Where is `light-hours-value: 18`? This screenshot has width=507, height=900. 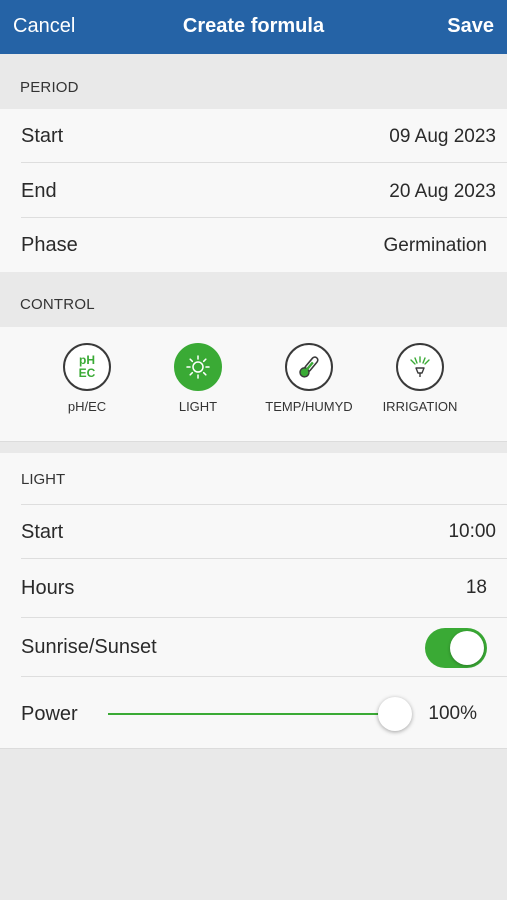 light-hours-value: 18 is located at coordinates (476, 588).